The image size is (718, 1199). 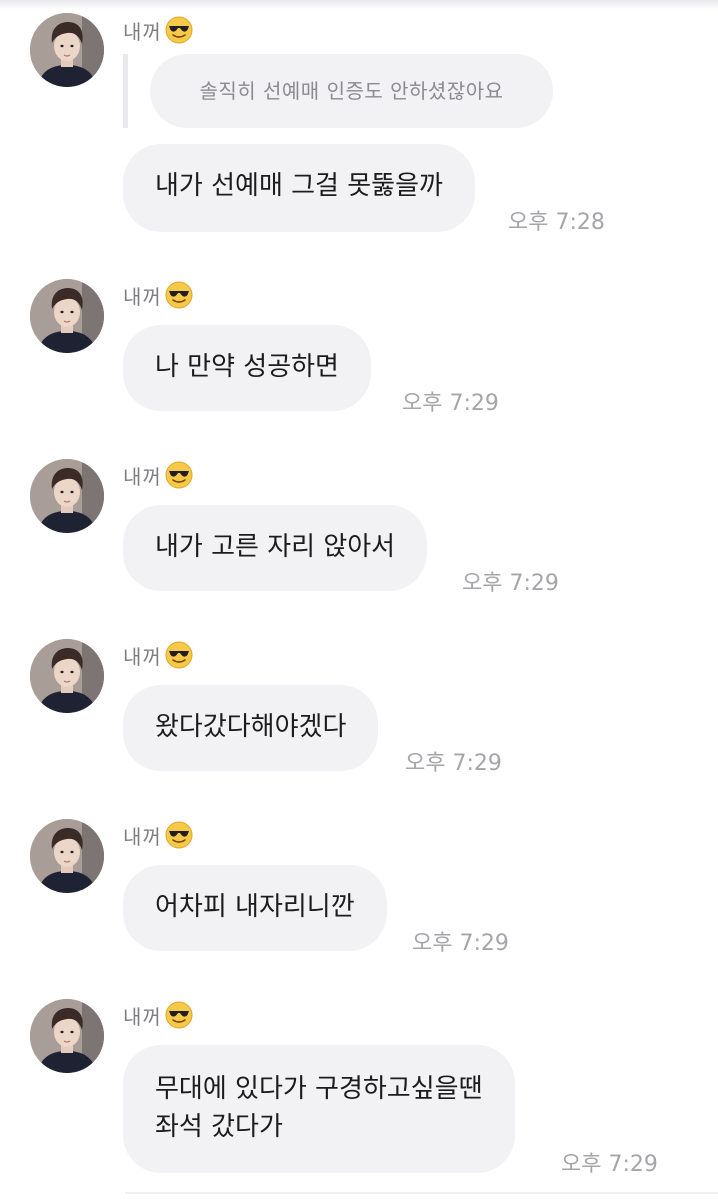 What do you see at coordinates (359, 5) in the screenshot?
I see `top-shadow` at bounding box center [359, 5].